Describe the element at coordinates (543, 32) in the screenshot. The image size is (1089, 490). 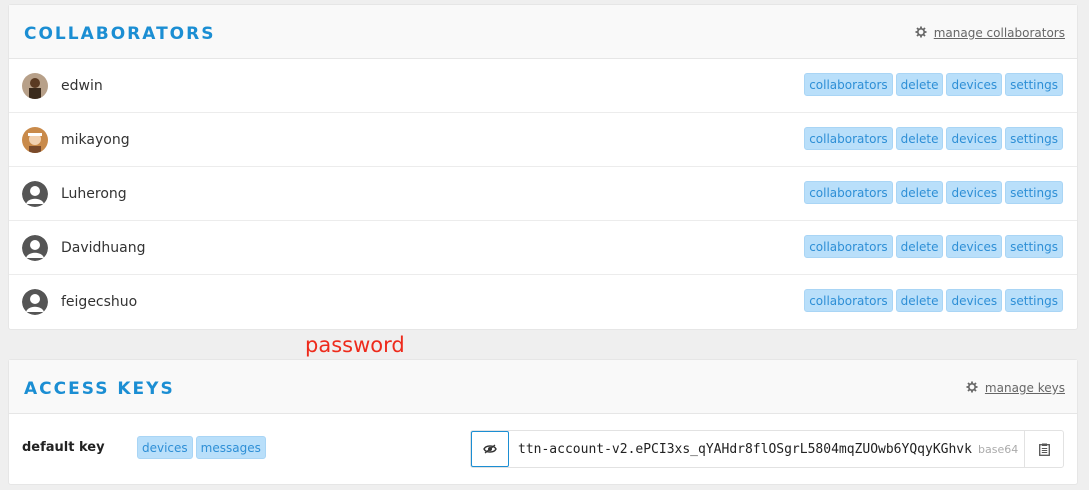
I see `collaborators-header: COLLABORATORS manage collaborators` at that location.